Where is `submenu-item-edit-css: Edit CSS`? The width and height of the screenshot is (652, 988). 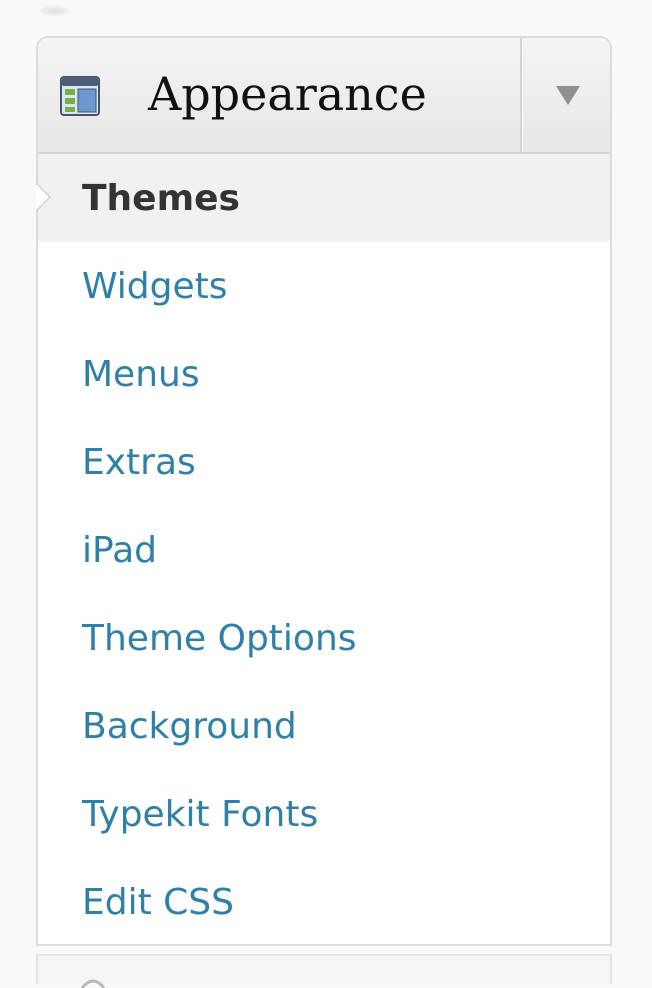 submenu-item-edit-css: Edit CSS is located at coordinates (324, 902).